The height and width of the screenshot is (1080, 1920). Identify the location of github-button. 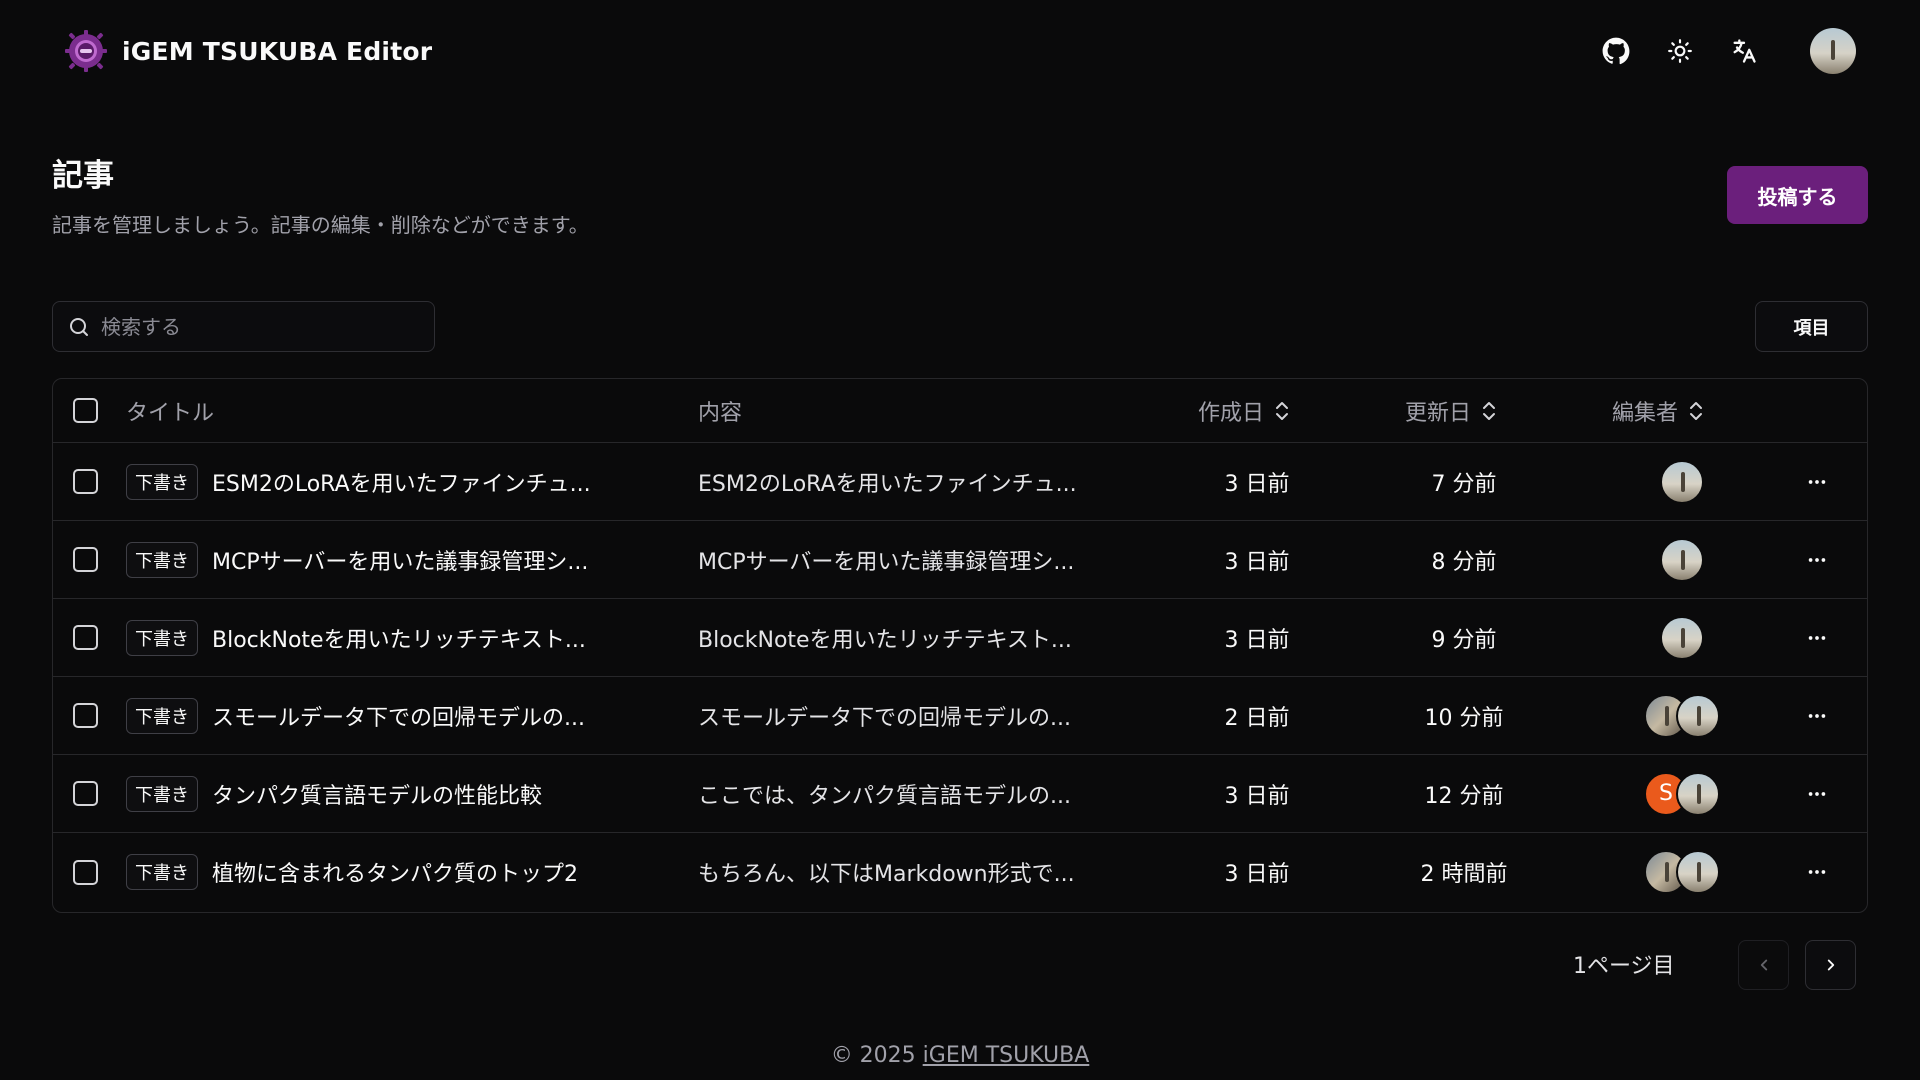
(1616, 51).